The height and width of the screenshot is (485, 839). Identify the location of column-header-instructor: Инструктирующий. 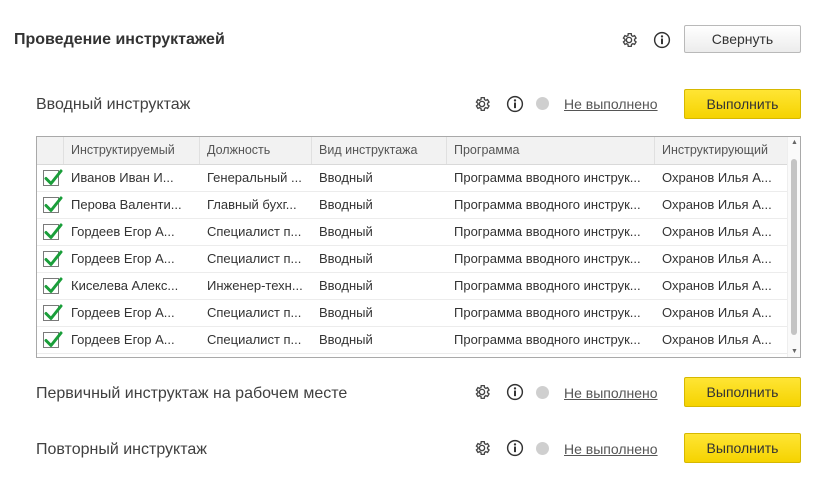
(722, 150).